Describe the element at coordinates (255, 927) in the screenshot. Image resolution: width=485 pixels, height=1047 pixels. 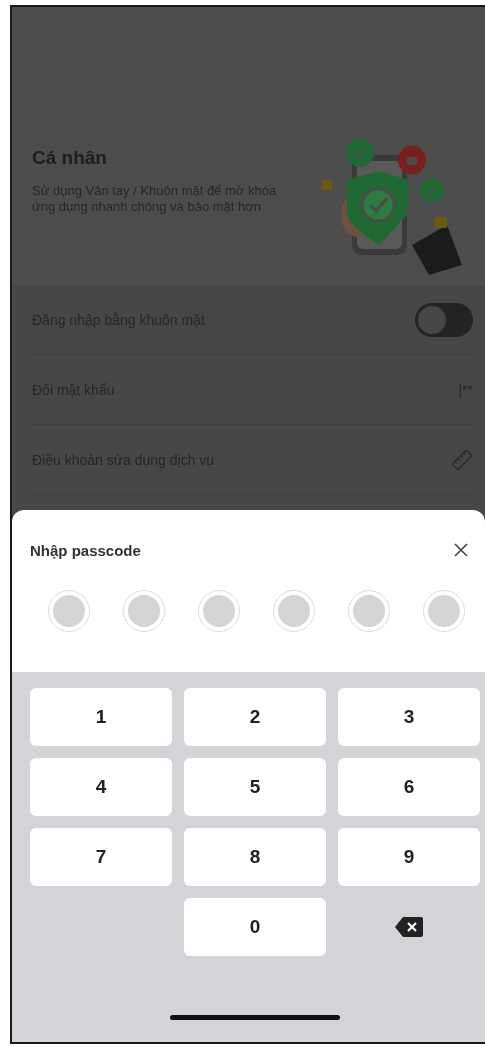
I see `digit-key: 0` at that location.